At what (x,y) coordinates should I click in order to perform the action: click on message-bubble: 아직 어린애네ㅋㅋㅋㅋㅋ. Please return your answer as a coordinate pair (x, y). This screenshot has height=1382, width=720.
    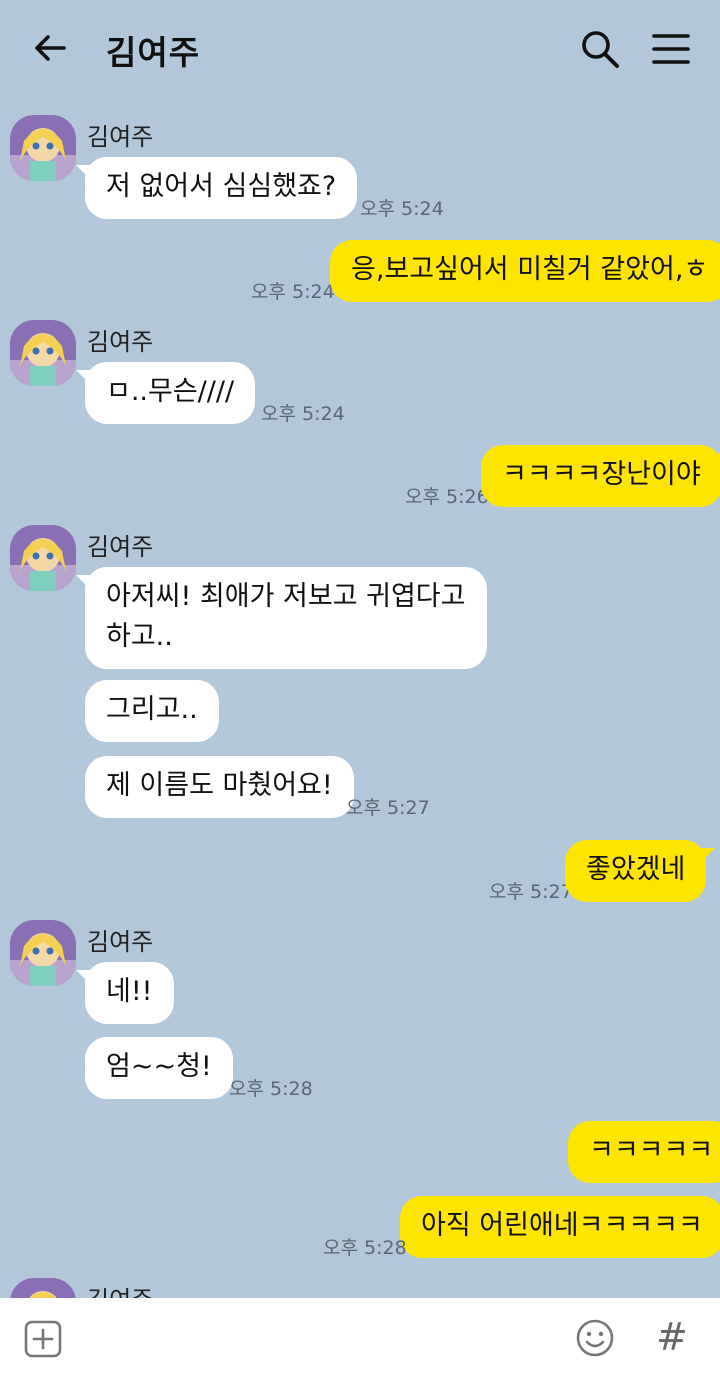
    Looking at the image, I should click on (560, 1227).